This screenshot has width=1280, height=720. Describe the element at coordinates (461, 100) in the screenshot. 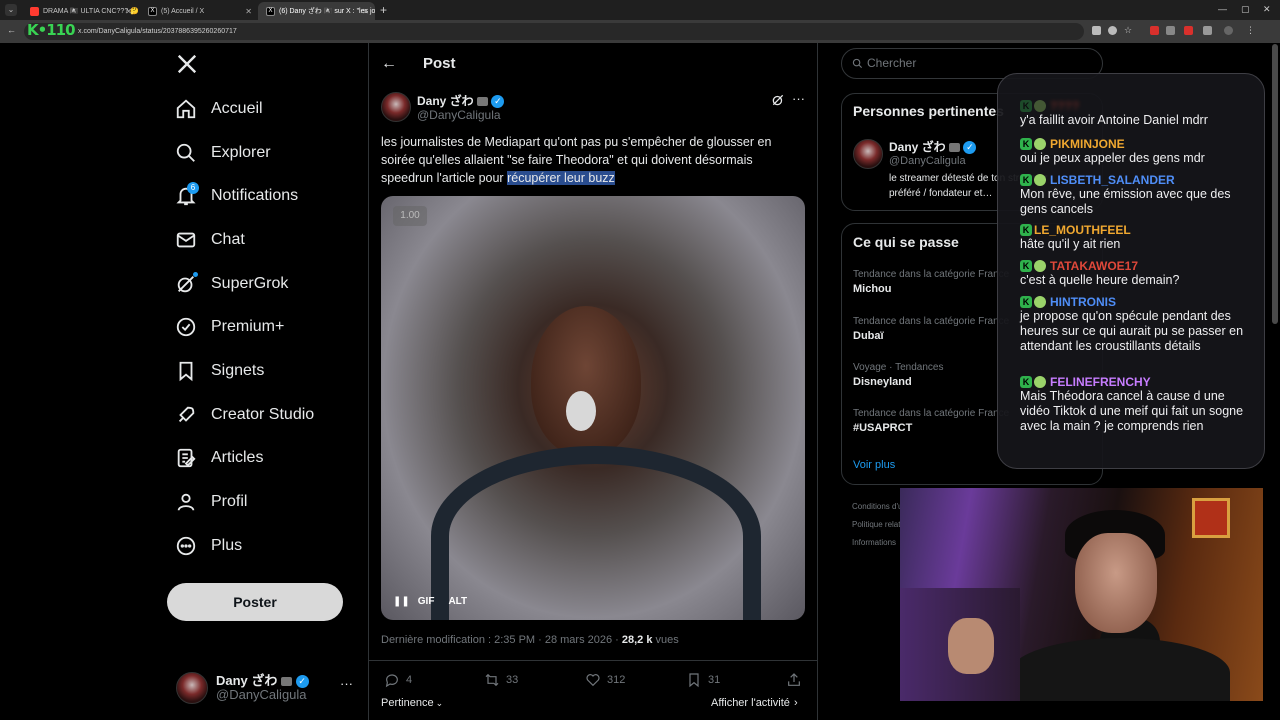

I see `author-name: Dany ざわ ✓` at that location.